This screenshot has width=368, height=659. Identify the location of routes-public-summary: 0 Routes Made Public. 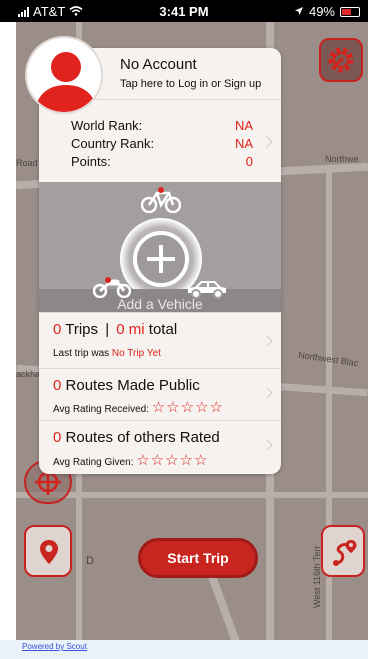
(126, 385).